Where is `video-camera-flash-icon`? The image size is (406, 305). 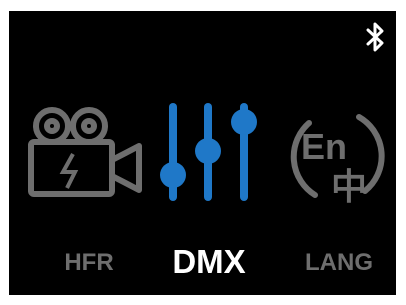
video-camera-flash-icon is located at coordinates (85, 152).